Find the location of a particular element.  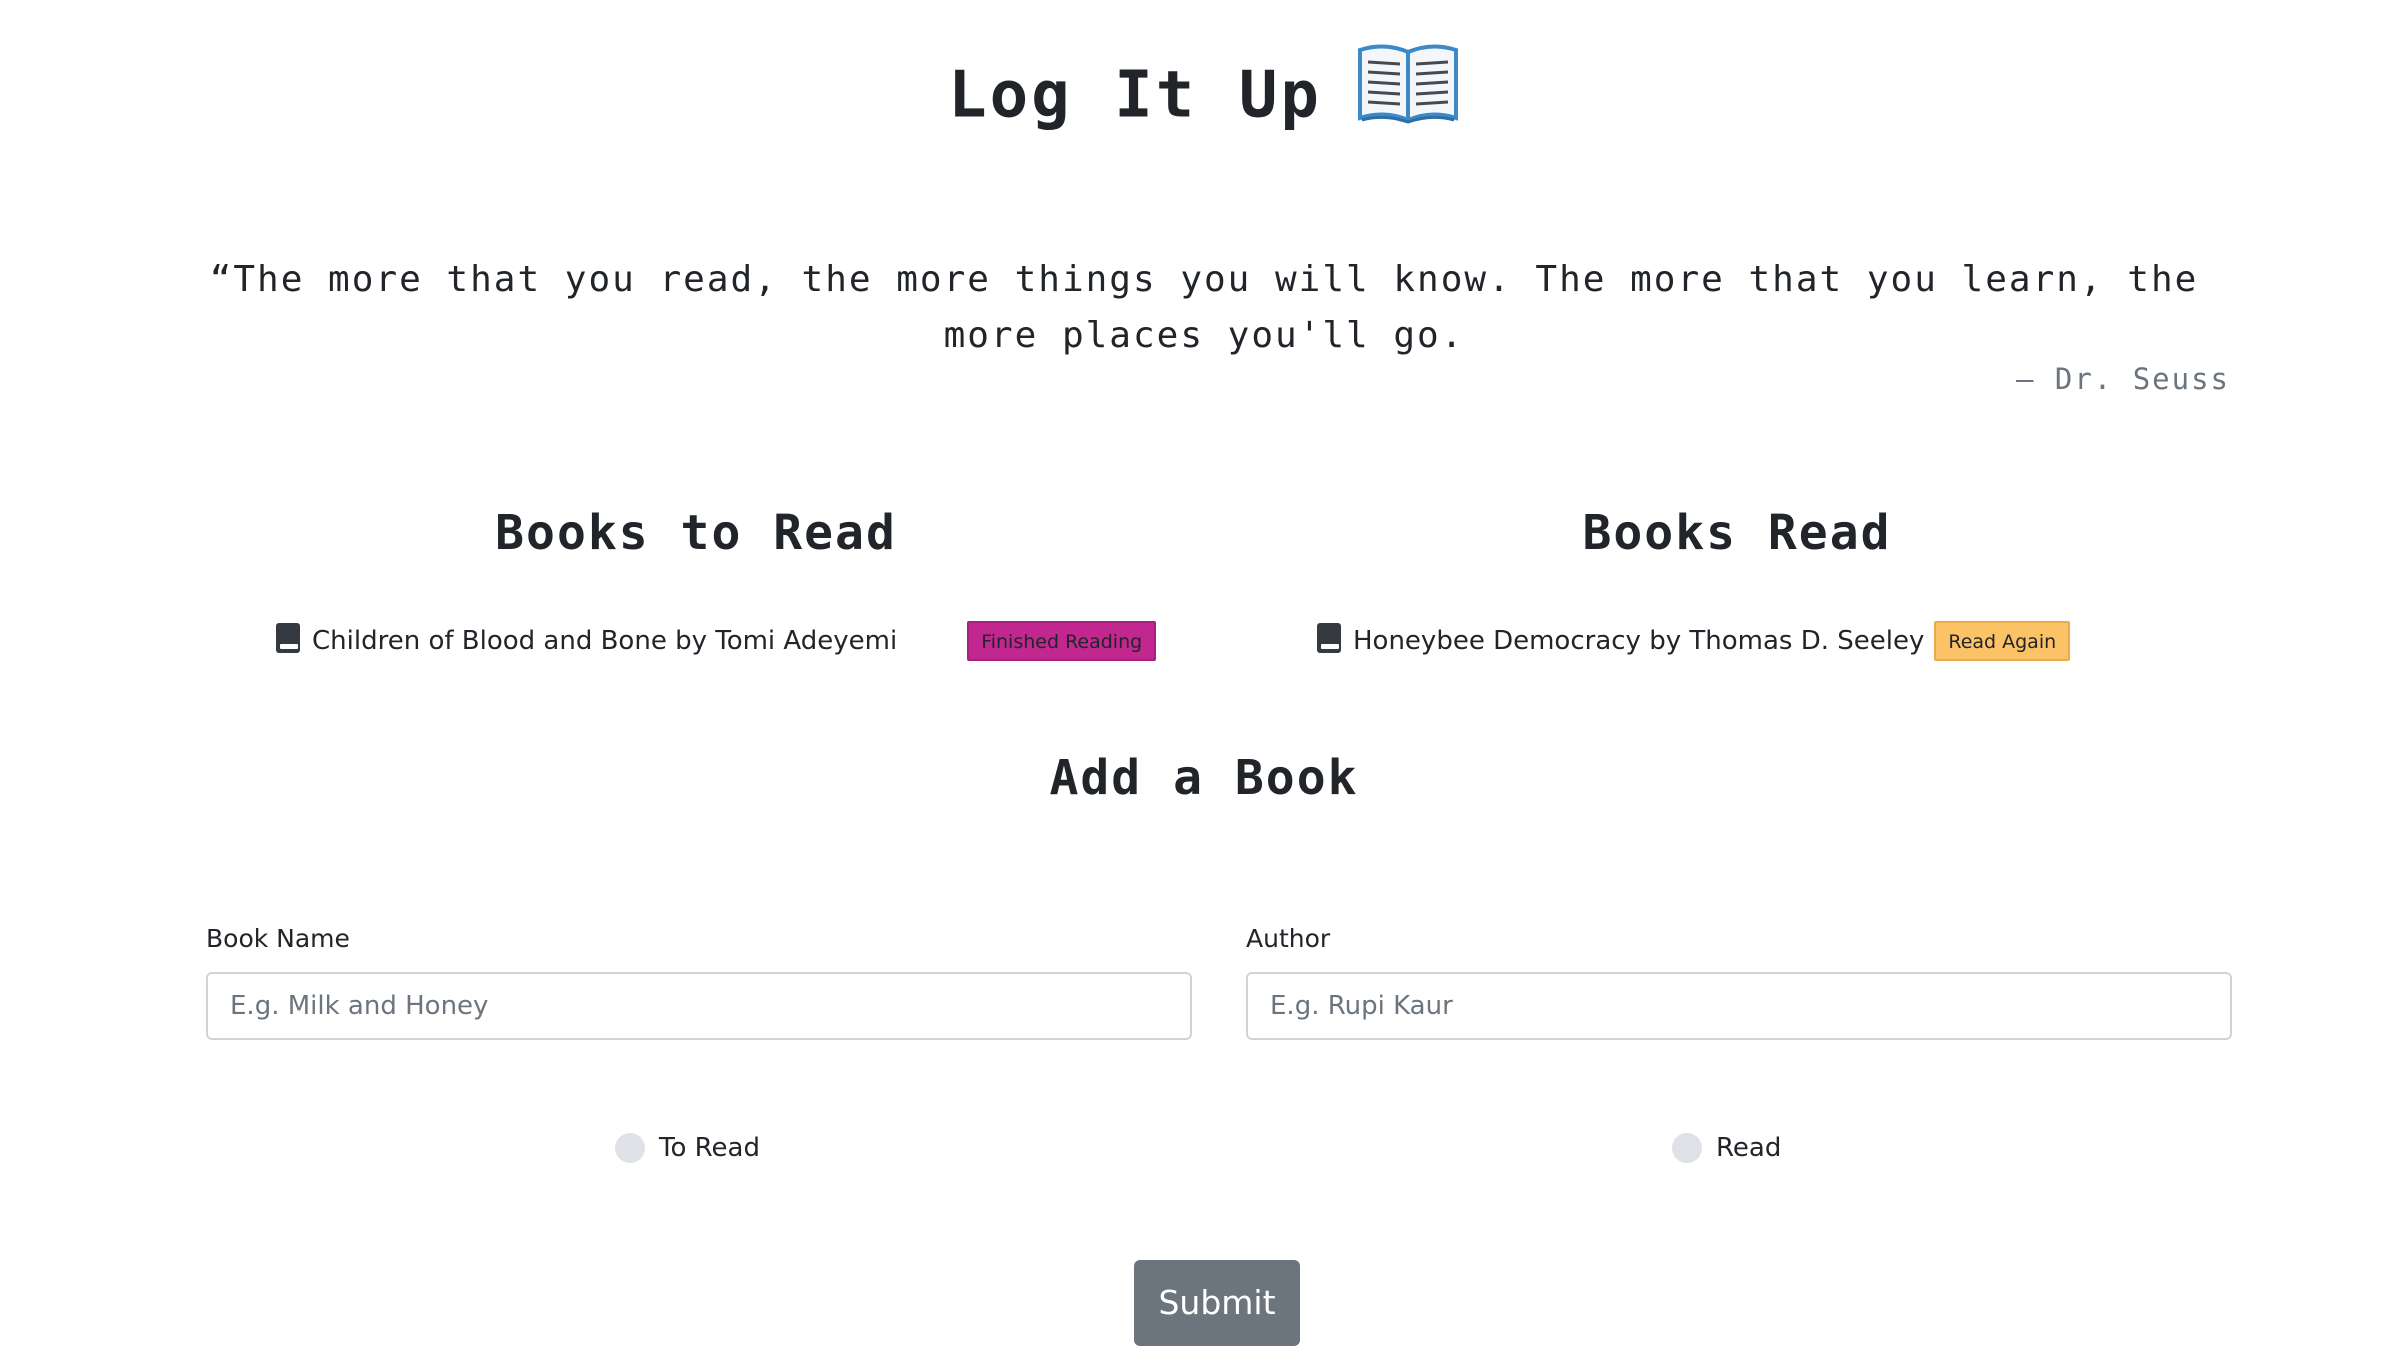

page-title-text: Log It Up is located at coordinates (1135, 95).